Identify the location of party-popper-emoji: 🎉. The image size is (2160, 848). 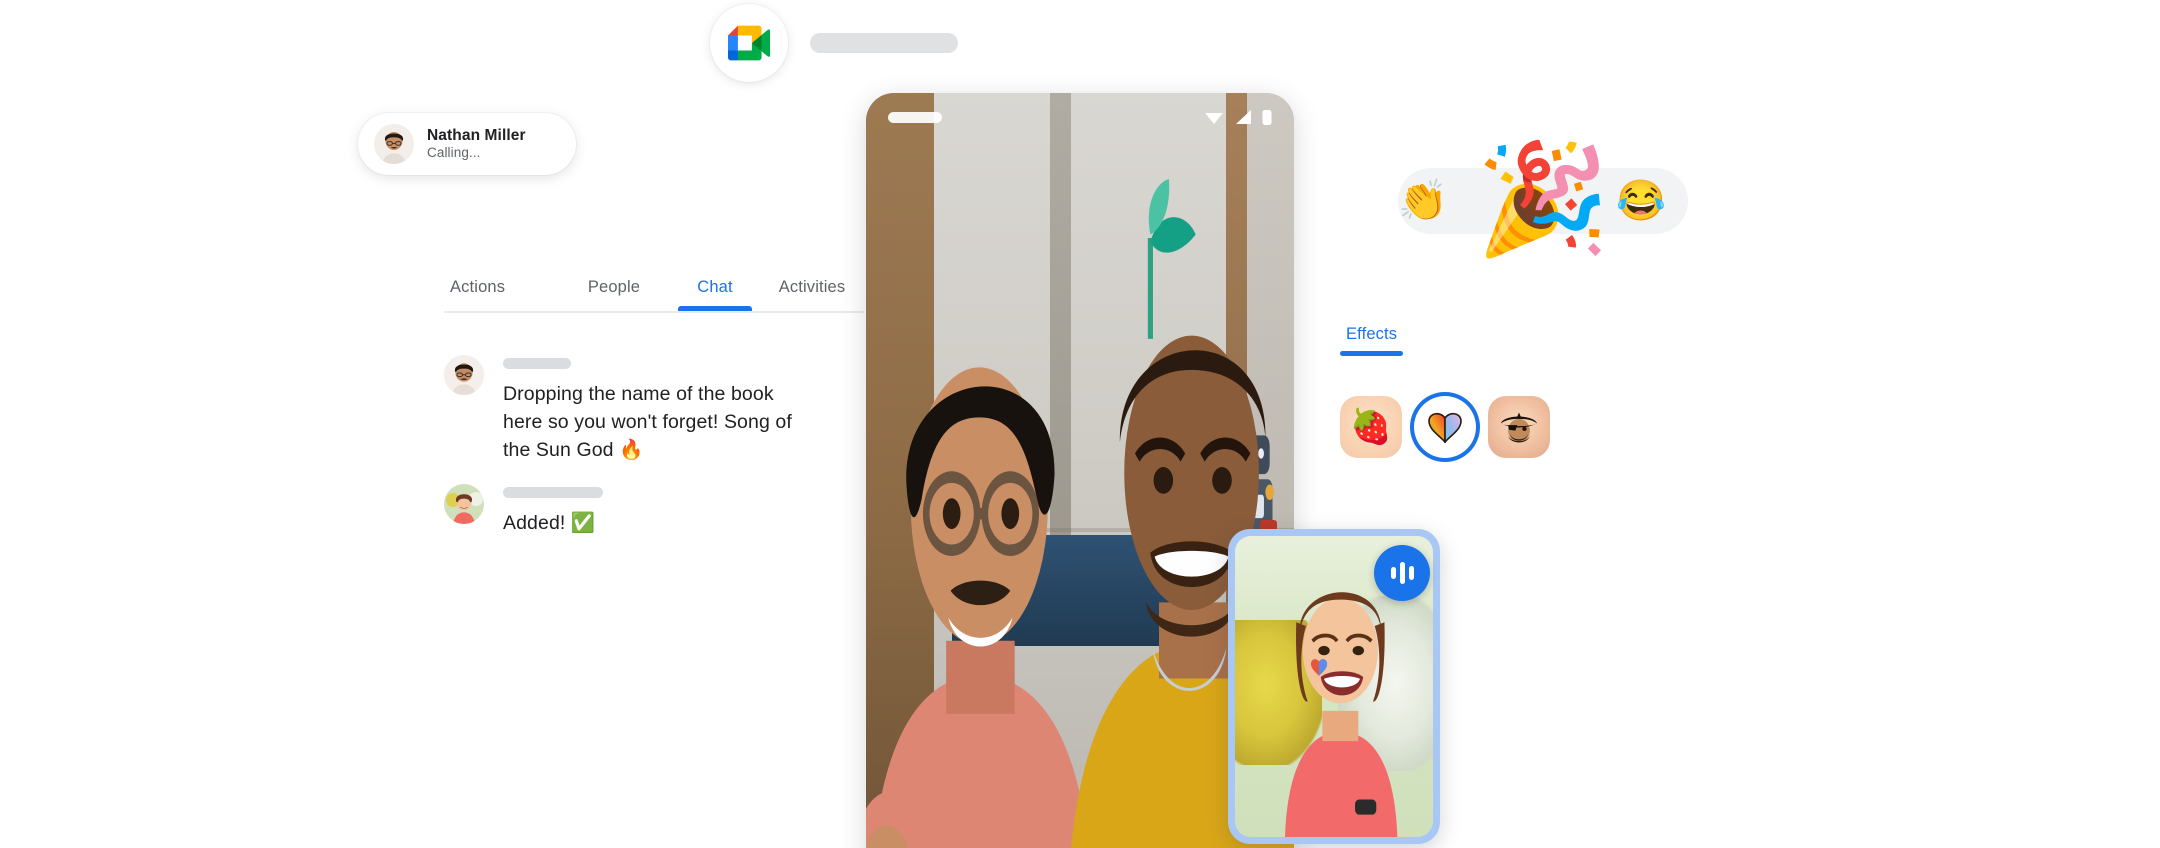
(1543, 198).